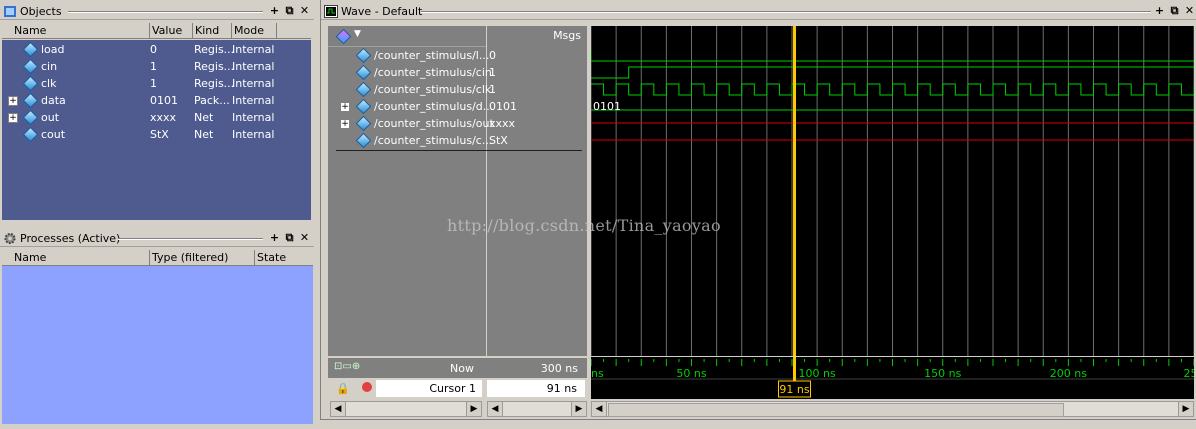 This screenshot has height=429, width=1196. Describe the element at coordinates (156, 100) in the screenshot. I see `list-item: + data 0101 Pack... Internal` at that location.